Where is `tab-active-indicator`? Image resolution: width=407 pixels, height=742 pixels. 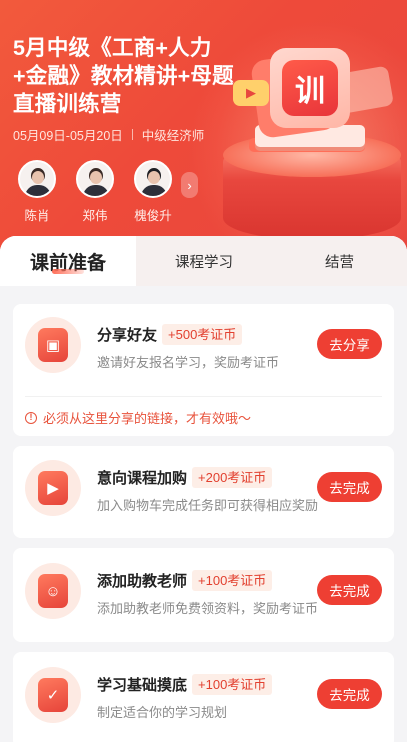
tab-active-indicator is located at coordinates (68, 271).